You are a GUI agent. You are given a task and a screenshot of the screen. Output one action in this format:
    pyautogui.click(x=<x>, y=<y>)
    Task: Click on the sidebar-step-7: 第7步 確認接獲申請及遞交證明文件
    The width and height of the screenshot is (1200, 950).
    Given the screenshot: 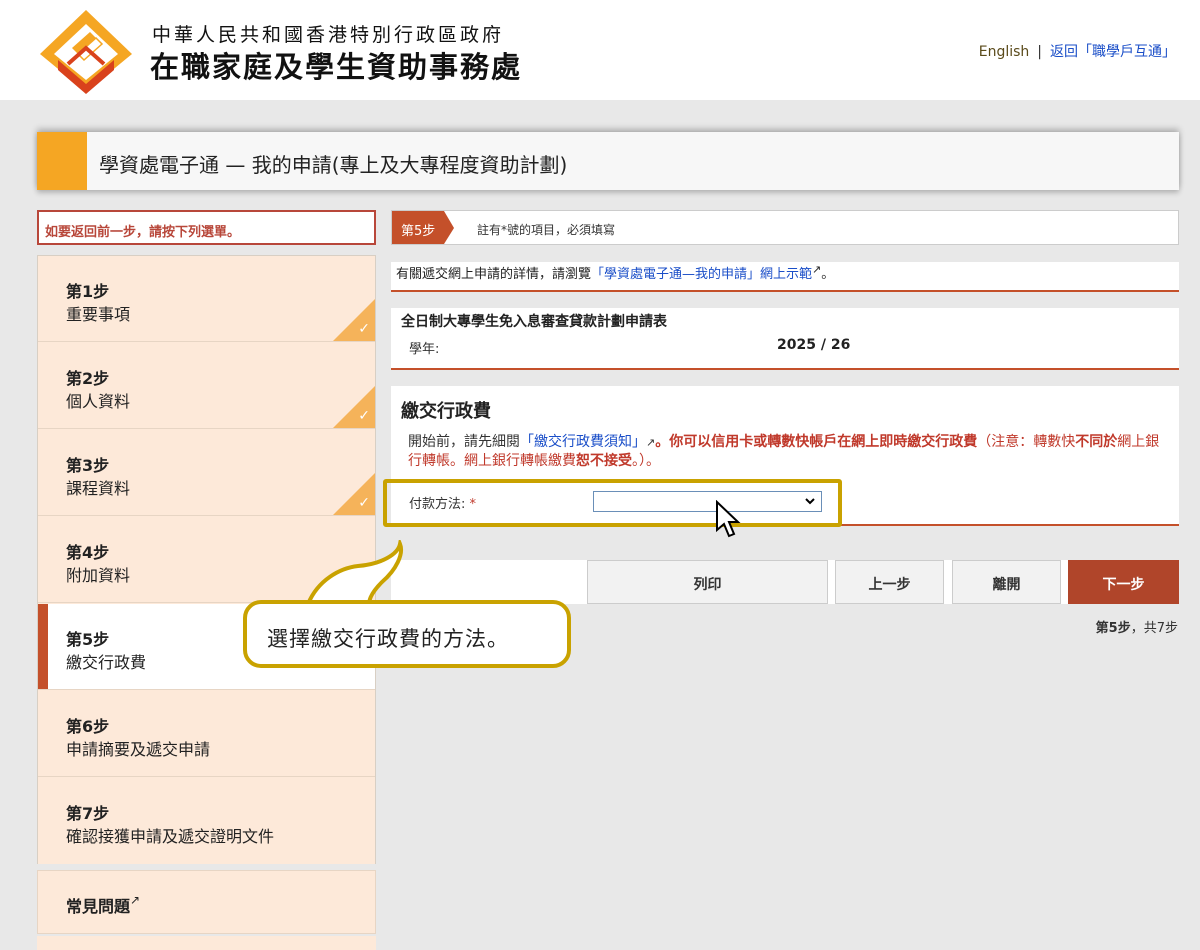 What is the action you would take?
    pyautogui.click(x=206, y=821)
    